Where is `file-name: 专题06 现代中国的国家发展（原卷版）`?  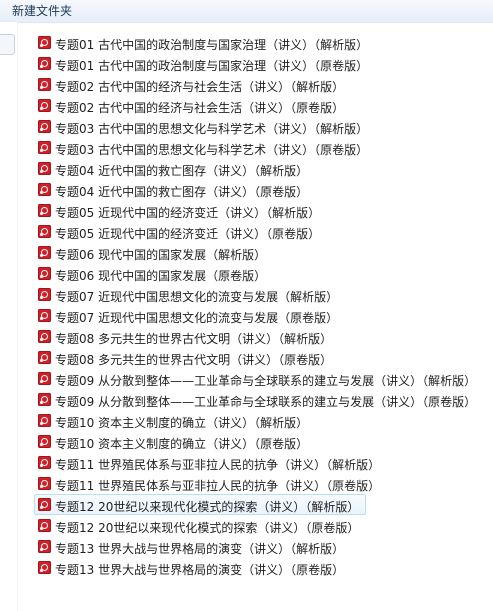 file-name: 专题06 现代中国的国家发展（原卷版） is located at coordinates (161, 276).